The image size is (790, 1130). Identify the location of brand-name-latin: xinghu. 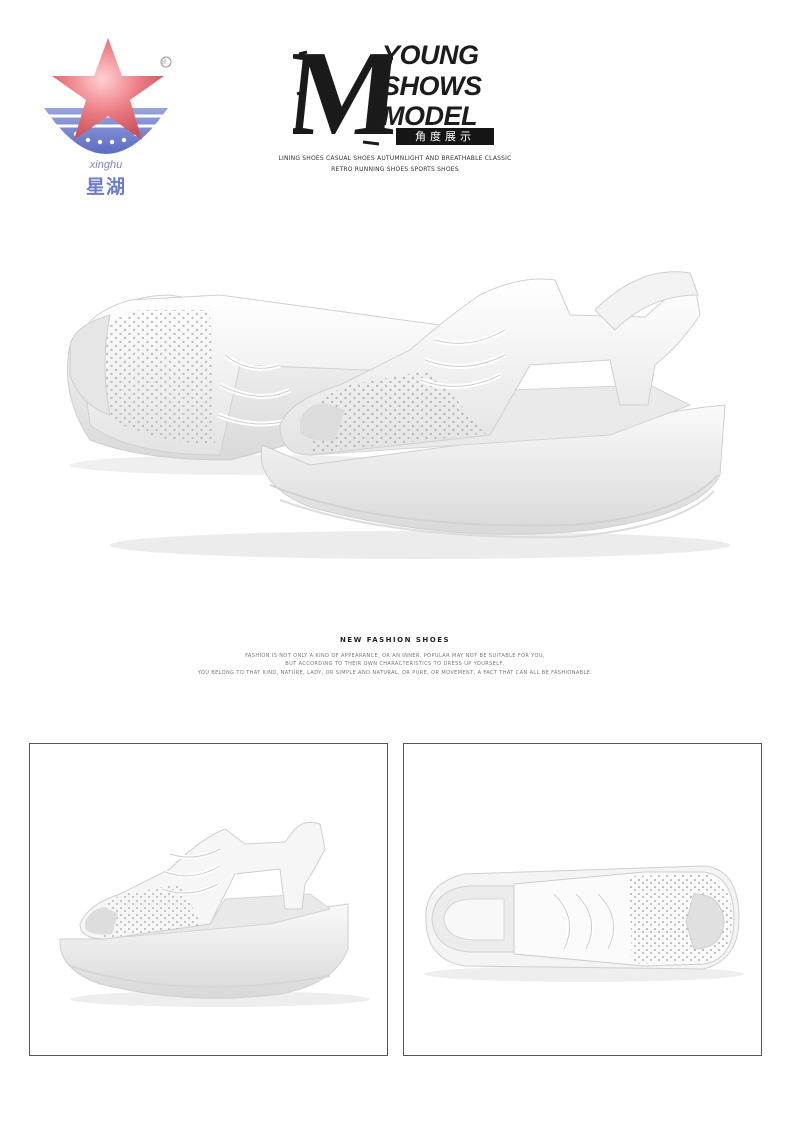
(106, 165).